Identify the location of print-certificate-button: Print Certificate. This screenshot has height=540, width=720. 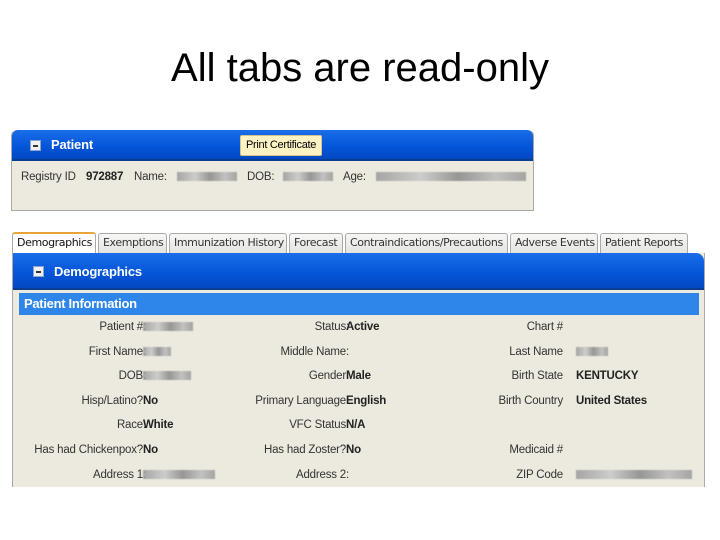
(281, 145).